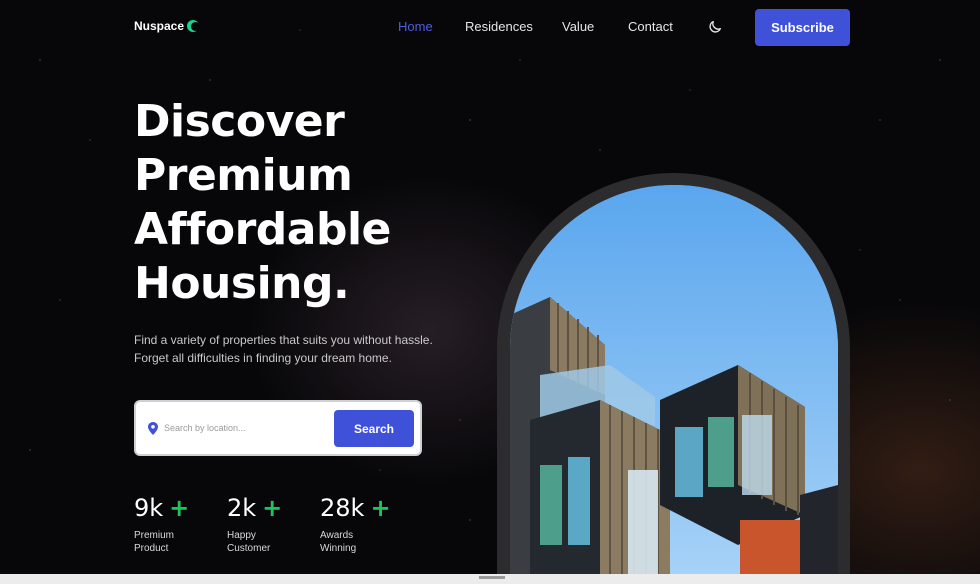 Image resolution: width=980 pixels, height=584 pixels. Describe the element at coordinates (802, 27) in the screenshot. I see `subscribe-button: Subscribe` at that location.